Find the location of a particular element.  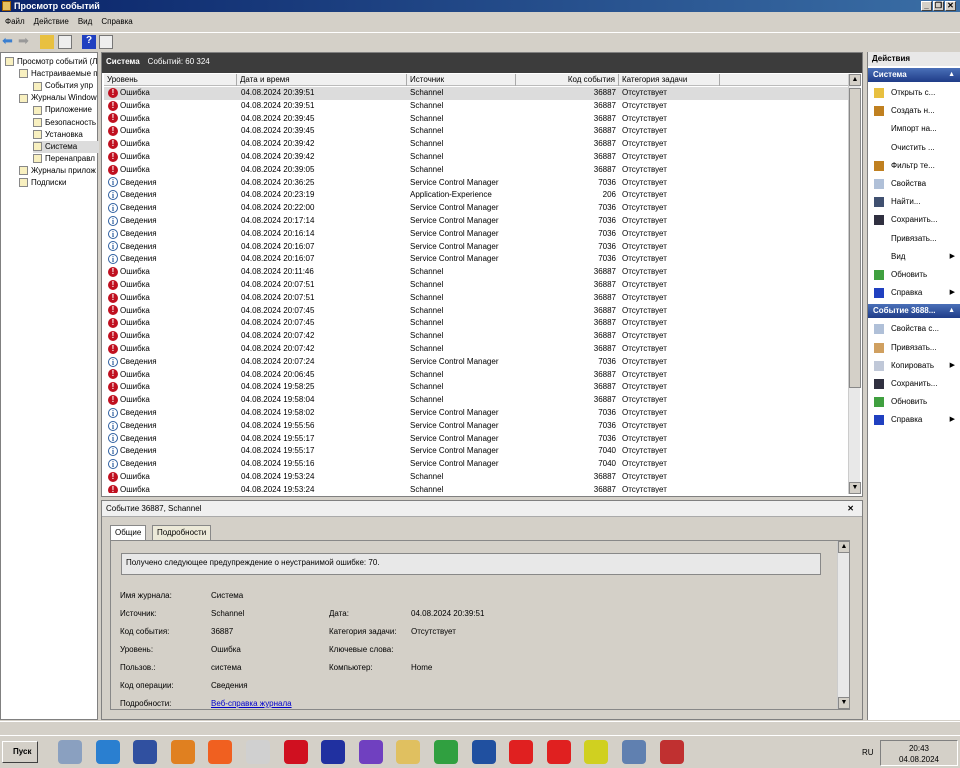

tree-item: События упр is located at coordinates (66, 86).